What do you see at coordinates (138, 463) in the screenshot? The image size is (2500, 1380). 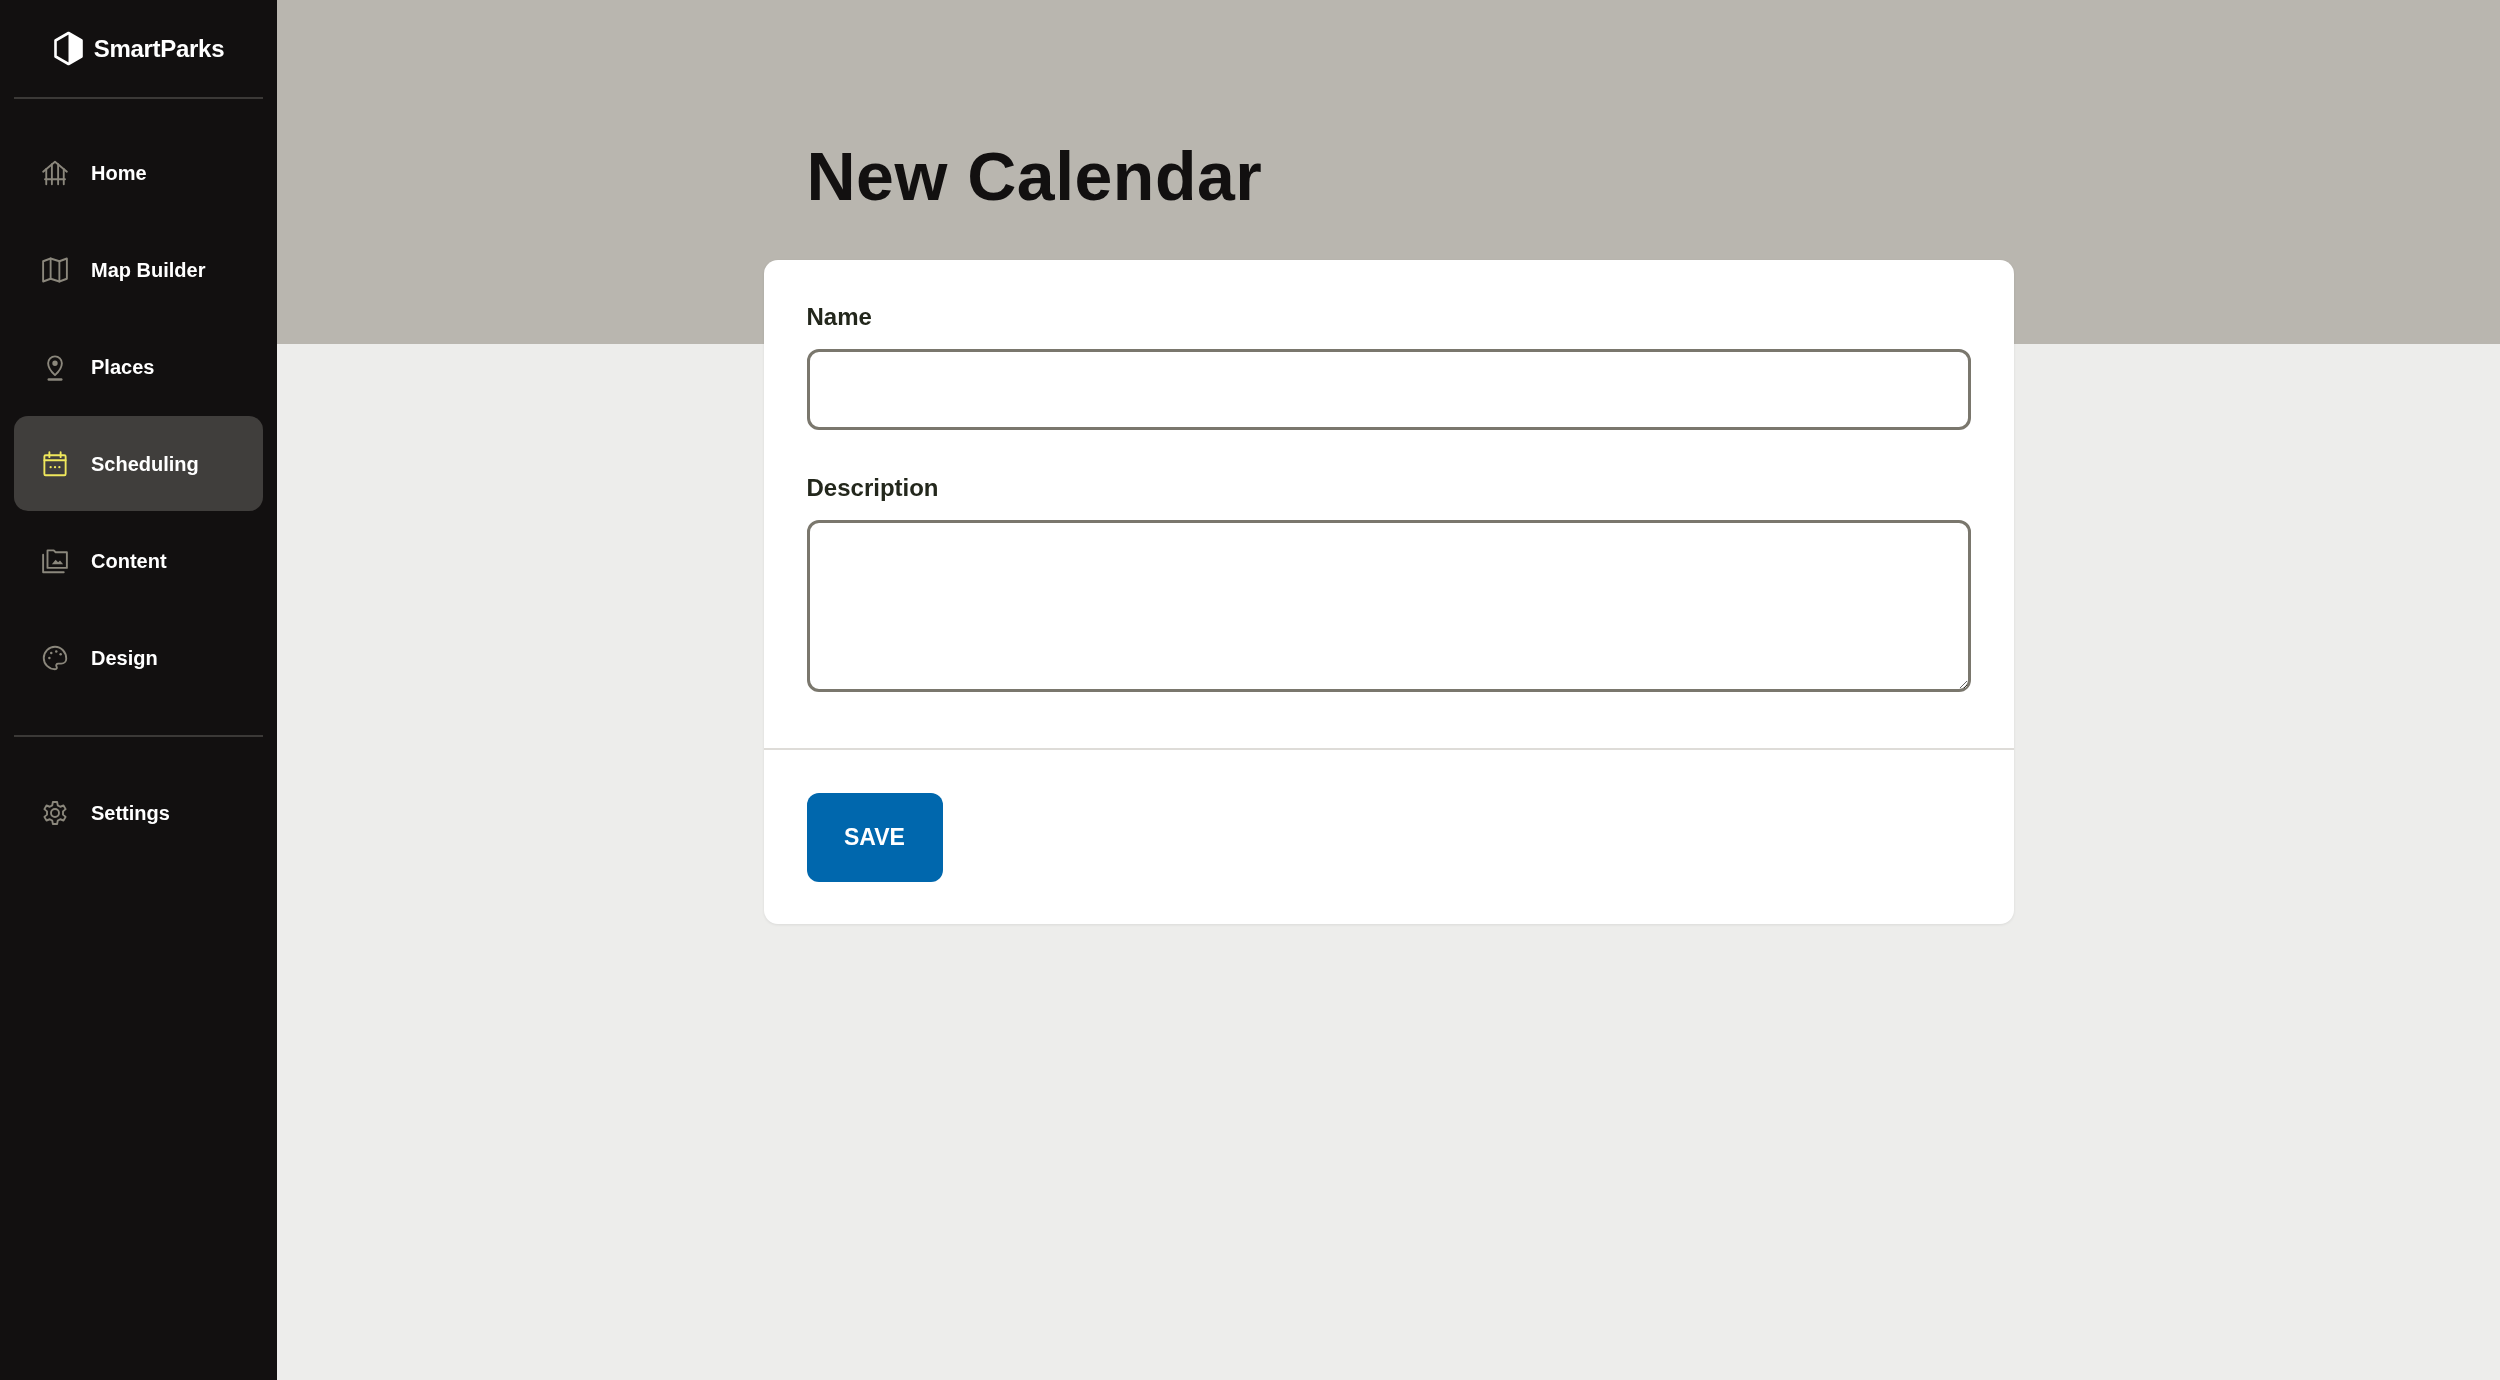 I see `nav-item: Scheduling` at bounding box center [138, 463].